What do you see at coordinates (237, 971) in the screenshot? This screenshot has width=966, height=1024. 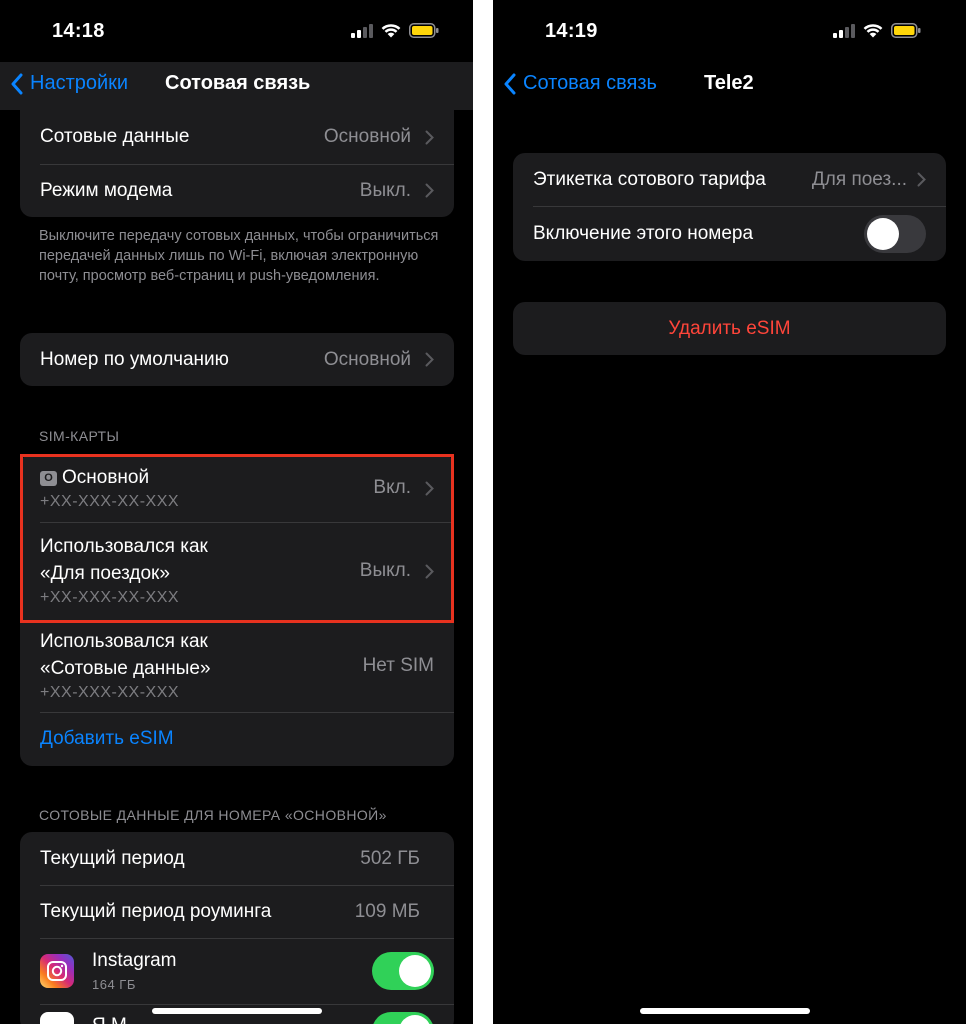 I see `app-row-instagram: Instagram 164 ГБ` at bounding box center [237, 971].